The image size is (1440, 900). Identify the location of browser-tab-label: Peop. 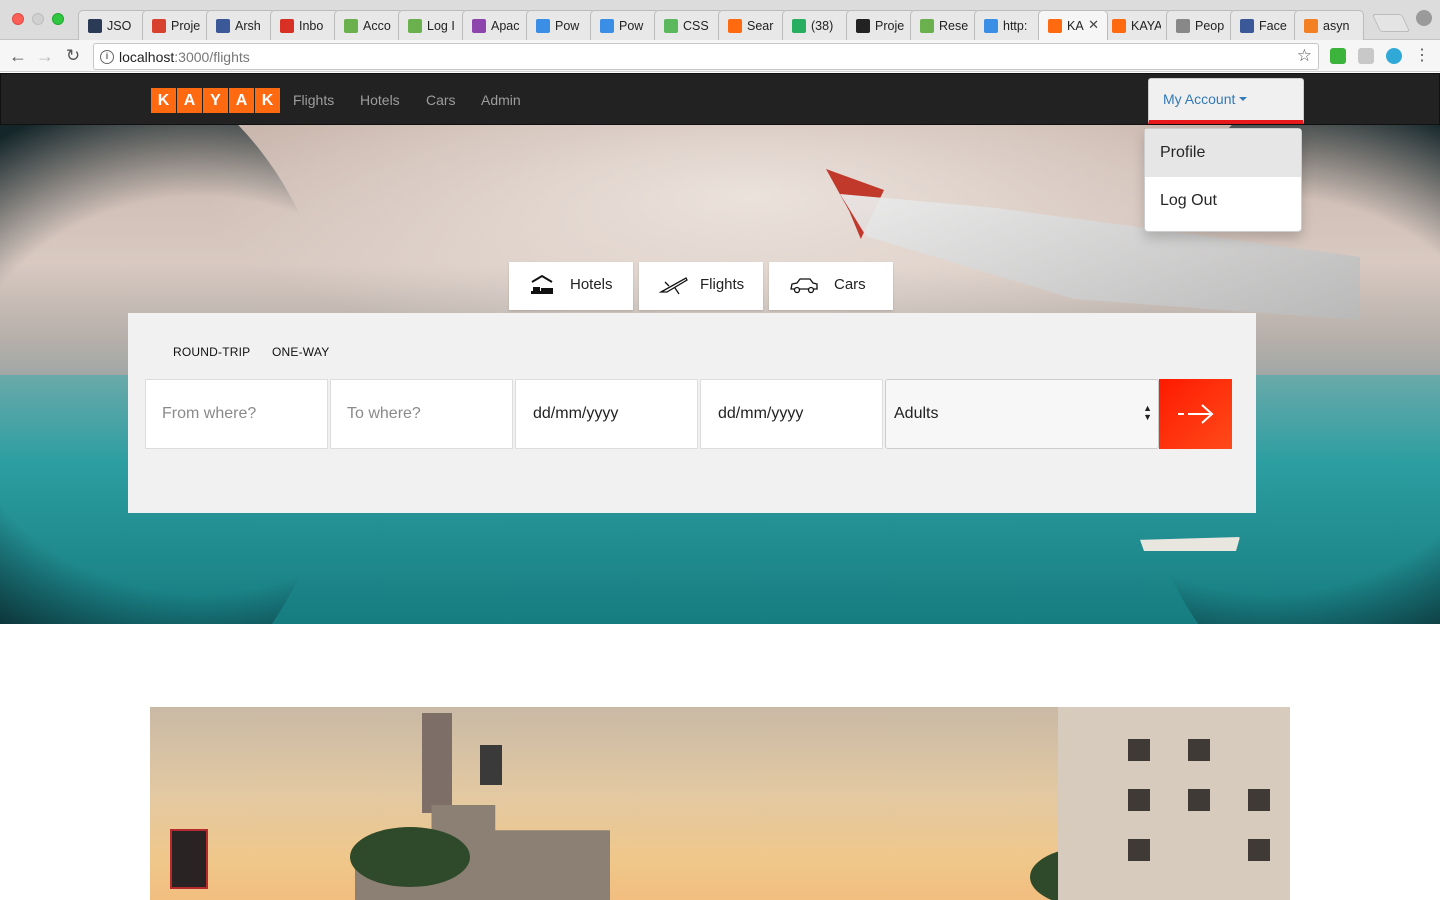
(1210, 26).